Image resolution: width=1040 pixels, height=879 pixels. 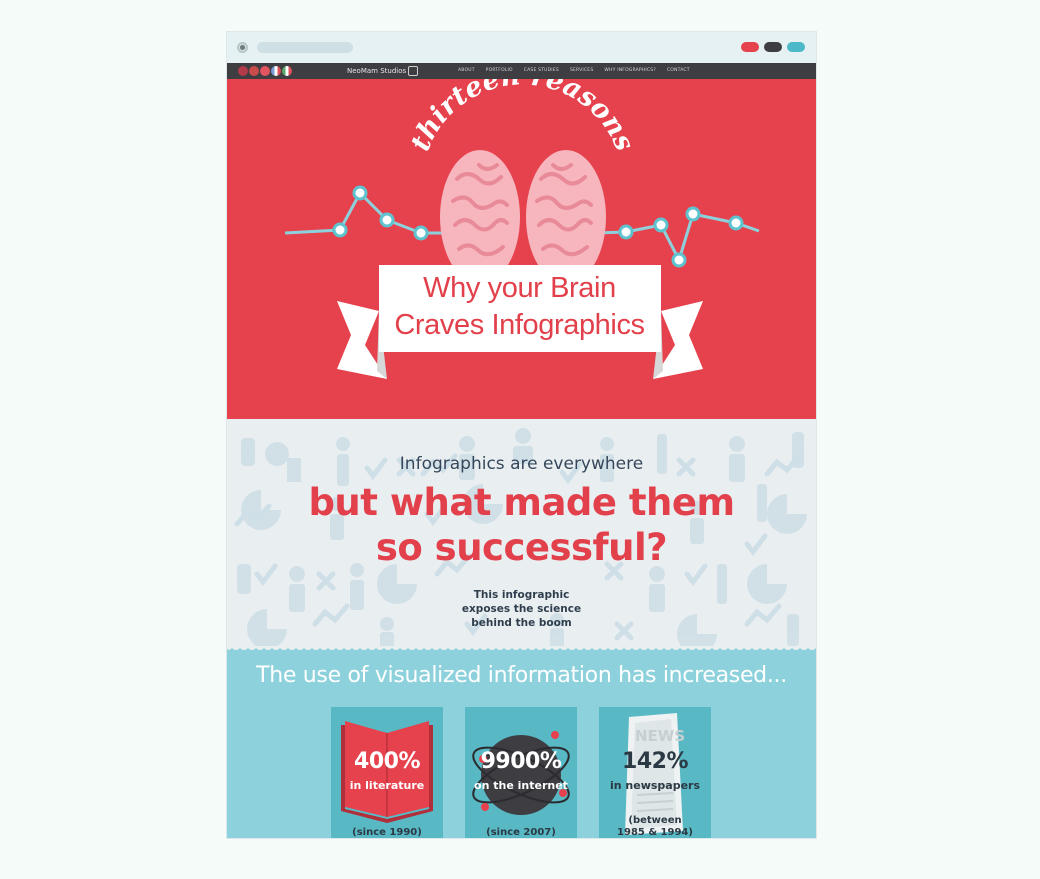 What do you see at coordinates (519, 325) in the screenshot?
I see `banner-line-2: Craves Infographics` at bounding box center [519, 325].